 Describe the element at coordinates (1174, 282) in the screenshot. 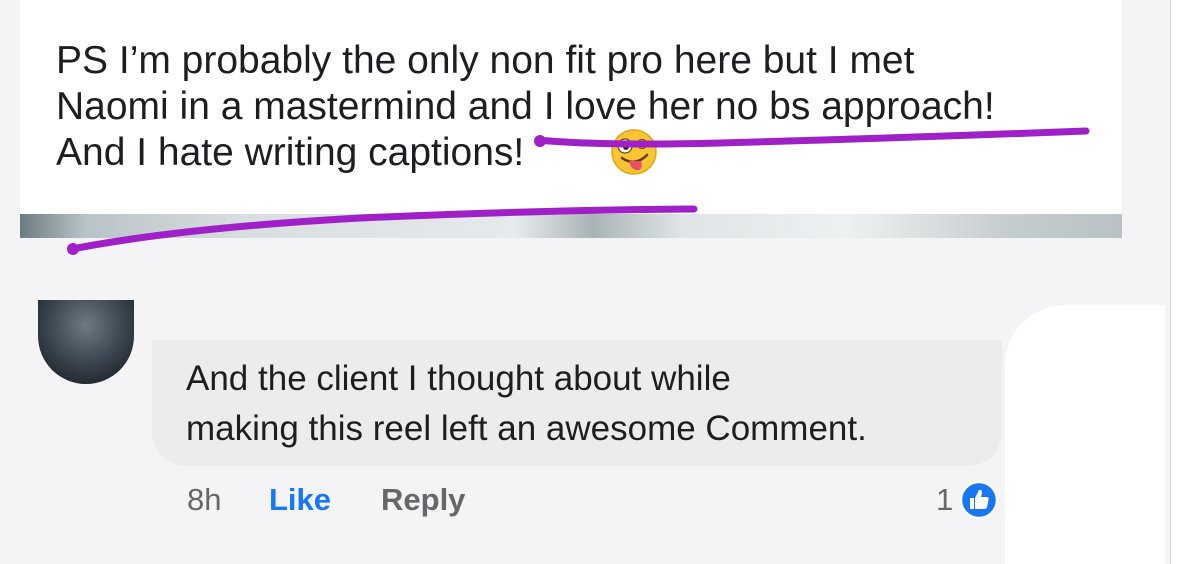

I see `screen-edge` at that location.